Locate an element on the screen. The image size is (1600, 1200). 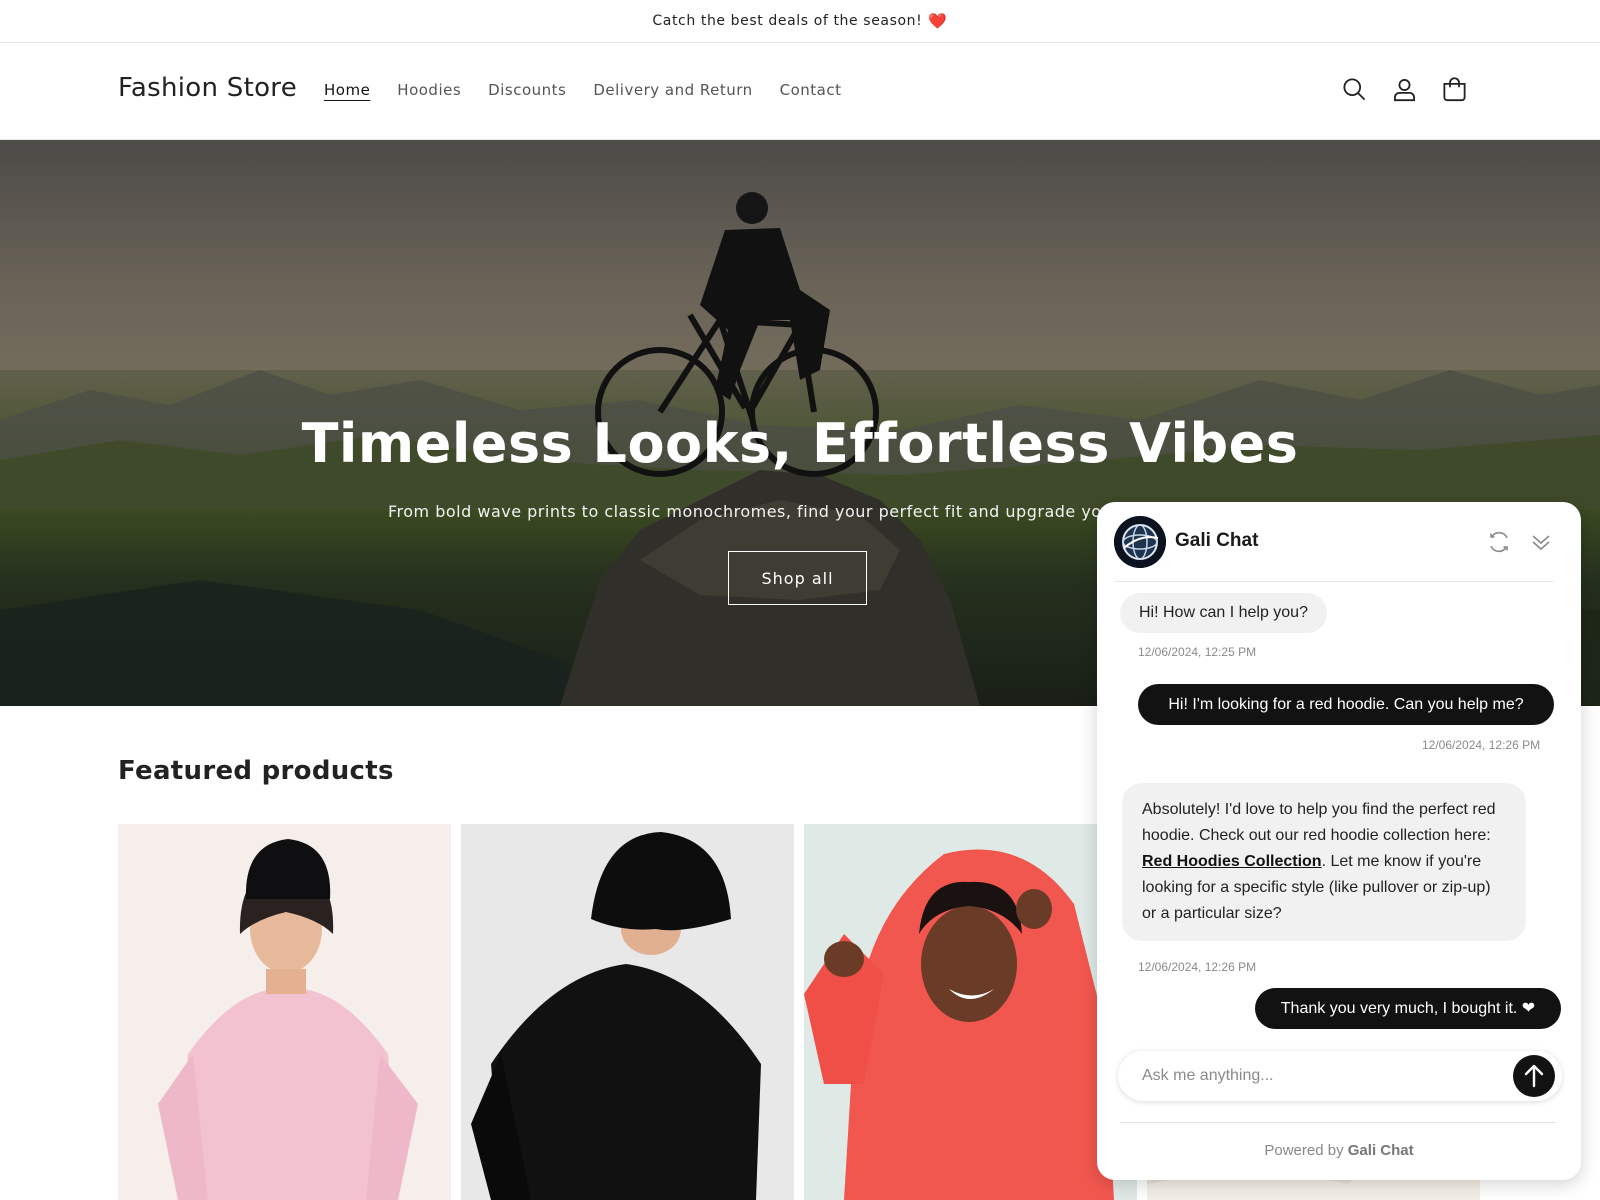
message-text: Hi! How can I help you? is located at coordinates (1223, 612).